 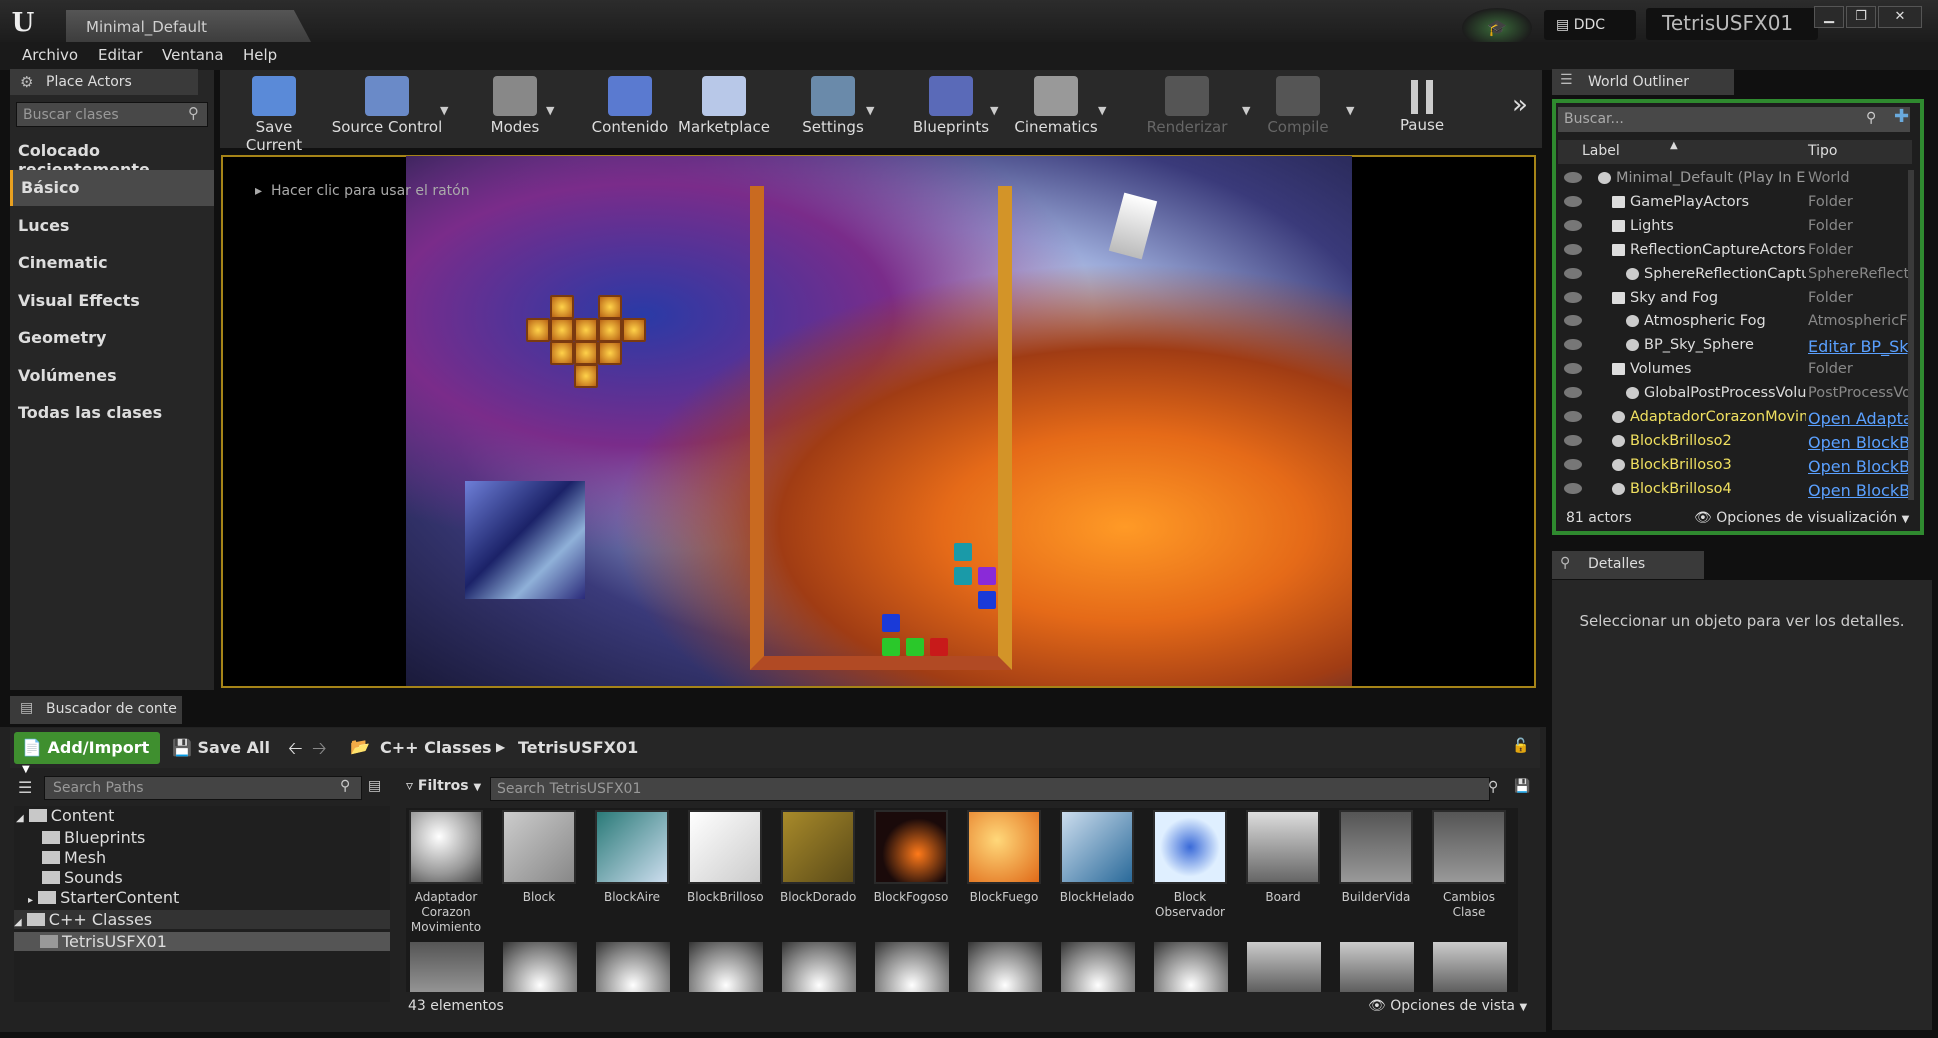 I want to click on tree-item-startercontent: ▸ StarterContent, so click(x=103, y=897).